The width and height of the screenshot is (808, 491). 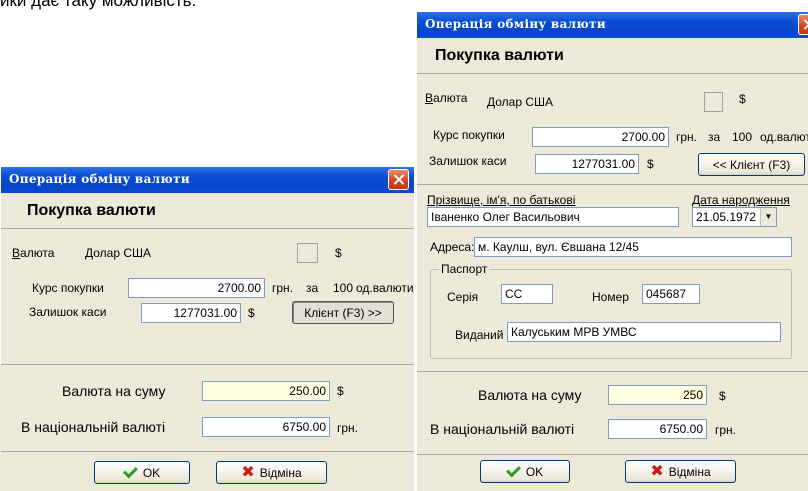 I want to click on fullname-field: Іваненко Олег Васильович, so click(x=553, y=217).